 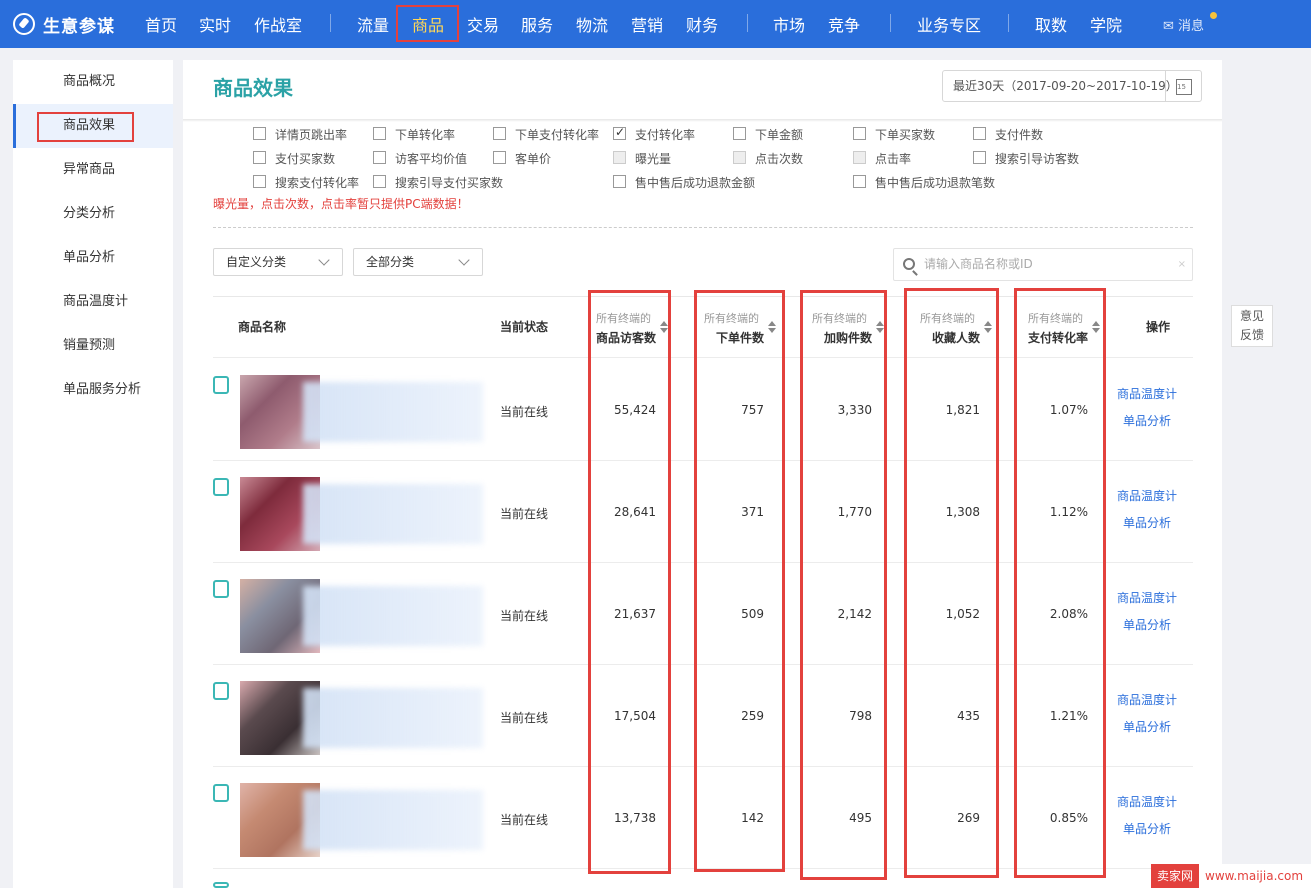 I want to click on metric-label: 点击次数, so click(x=779, y=159).